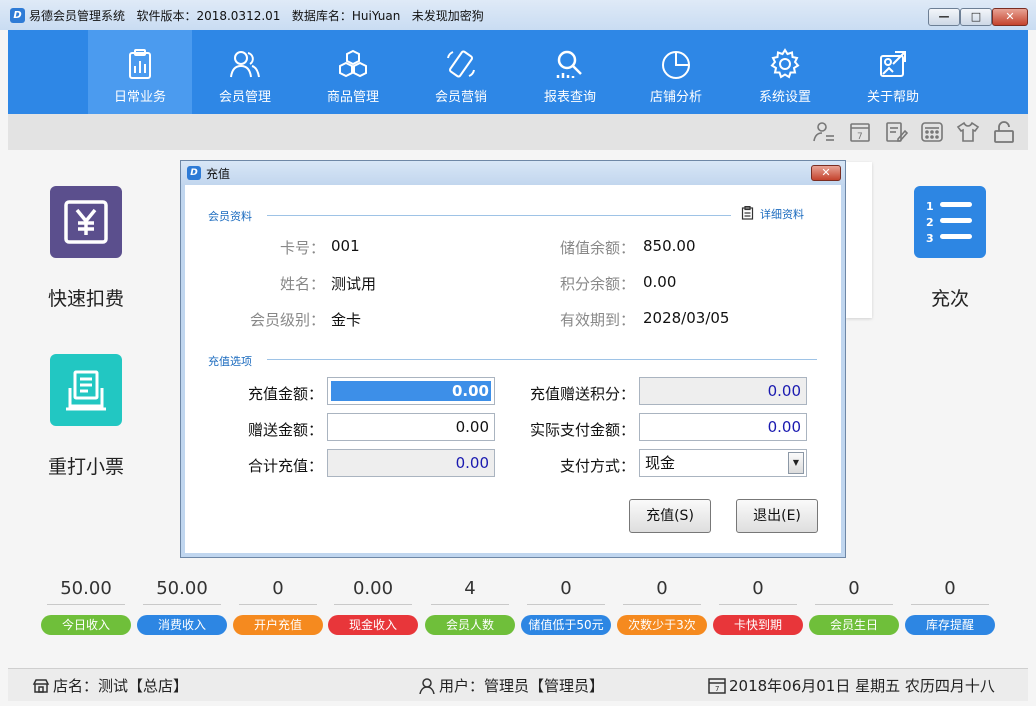 The image size is (1036, 706). What do you see at coordinates (278, 605) in the screenshot?
I see `stat-open-recharge: 0 开户充值` at bounding box center [278, 605].